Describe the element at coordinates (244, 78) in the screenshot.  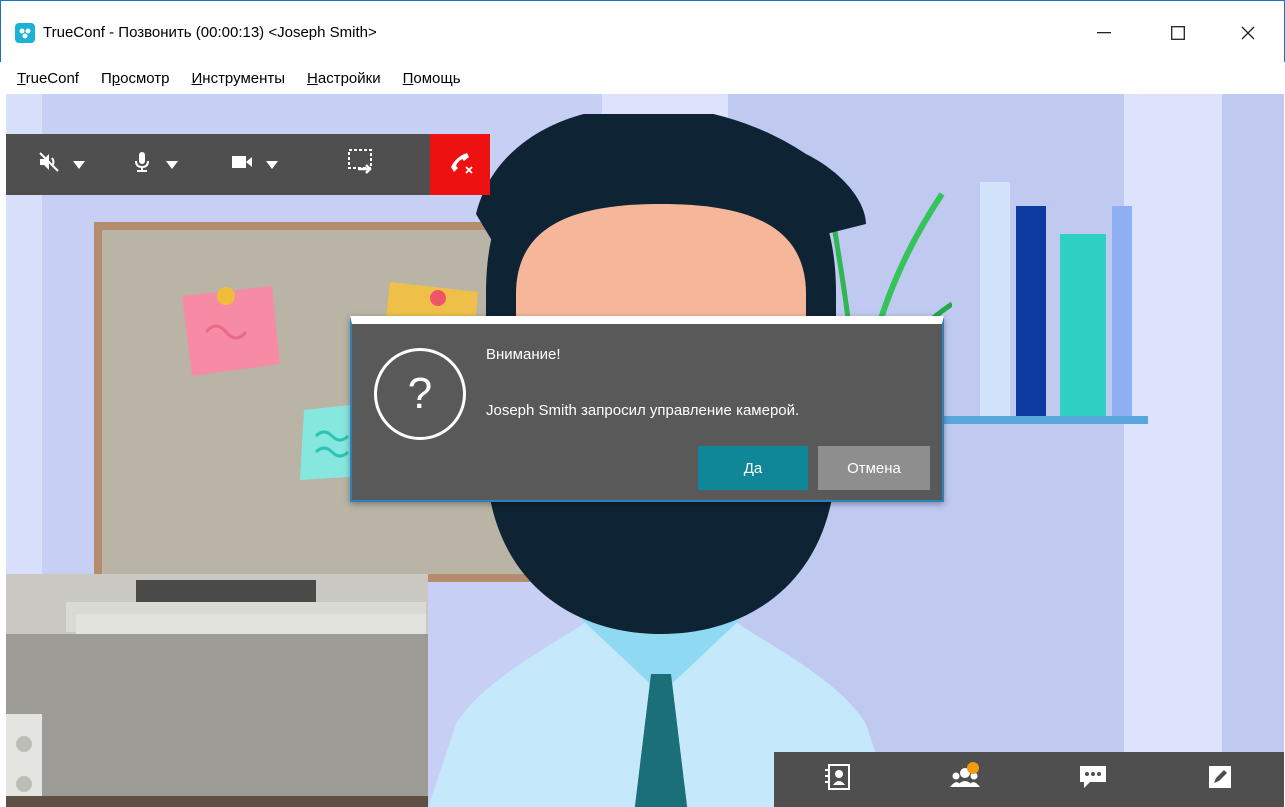
I see `menu-tools-rest: нструменты` at that location.